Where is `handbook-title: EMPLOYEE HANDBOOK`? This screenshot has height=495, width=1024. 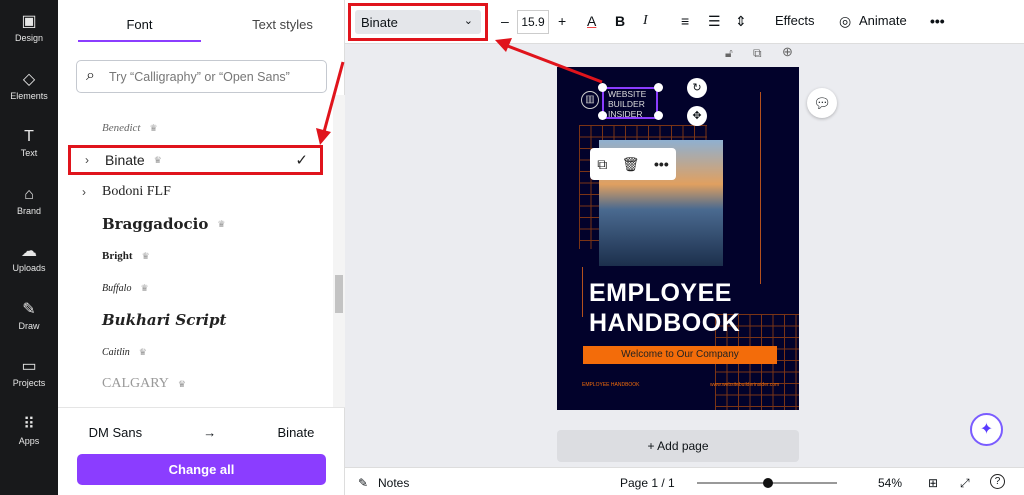
handbook-title: EMPLOYEE HANDBOOK is located at coordinates (664, 308).